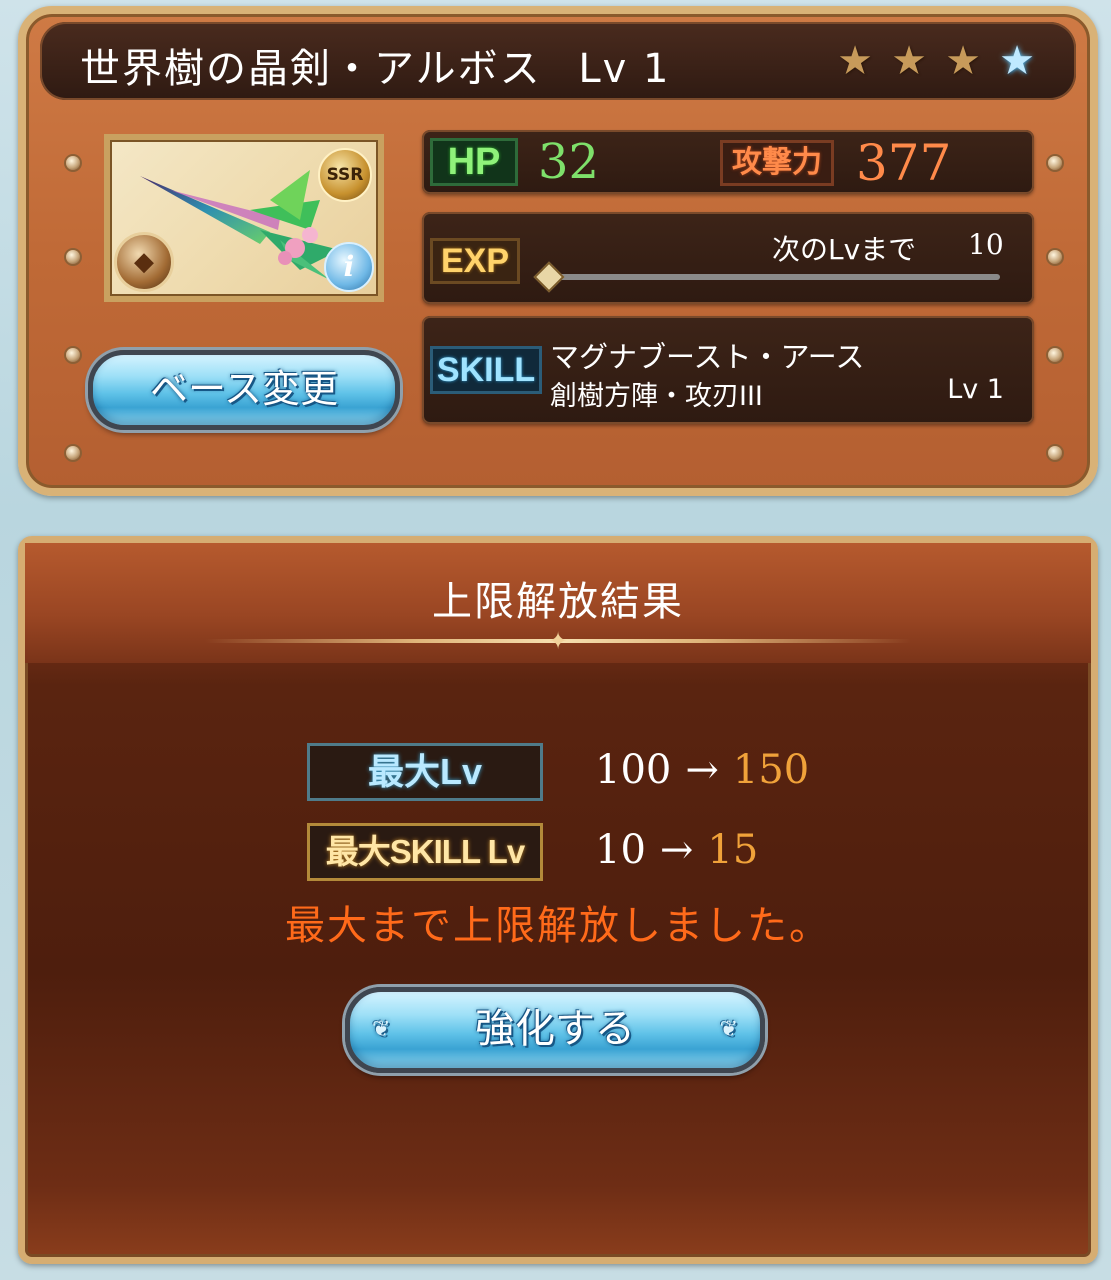  I want to click on max-level-from: 100, so click(633, 770).